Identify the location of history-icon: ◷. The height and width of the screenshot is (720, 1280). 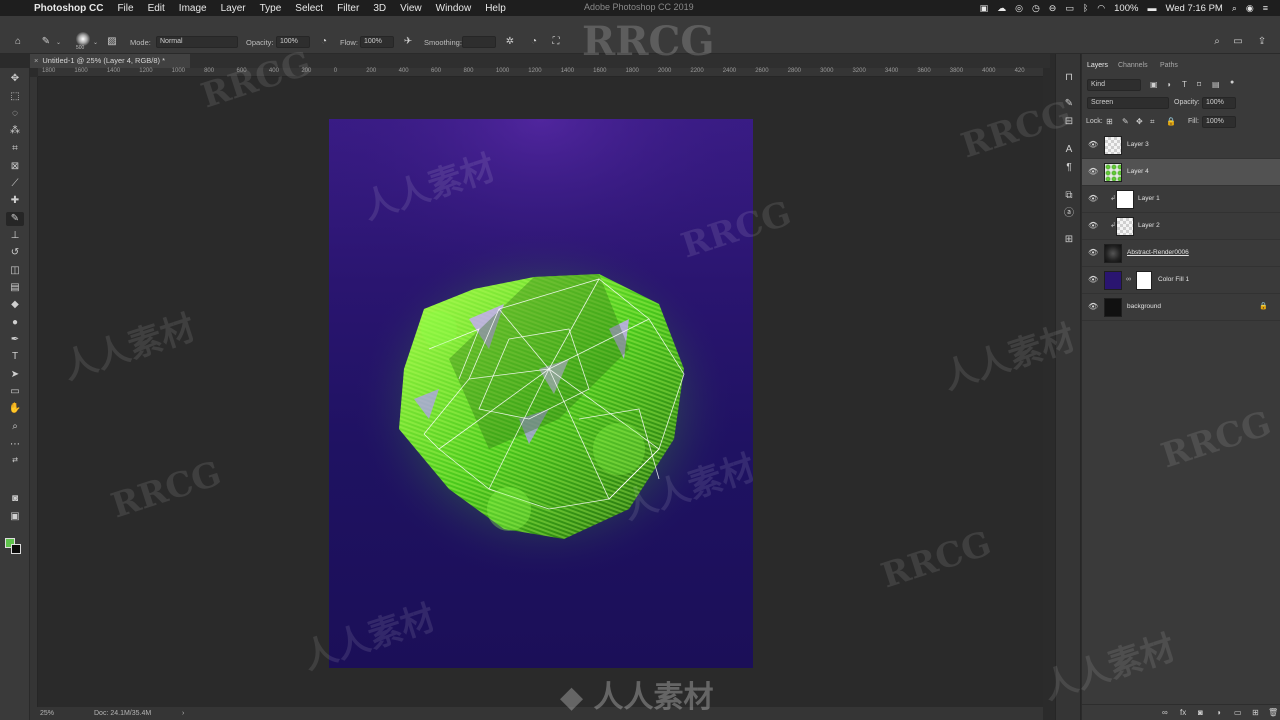
(1036, 8).